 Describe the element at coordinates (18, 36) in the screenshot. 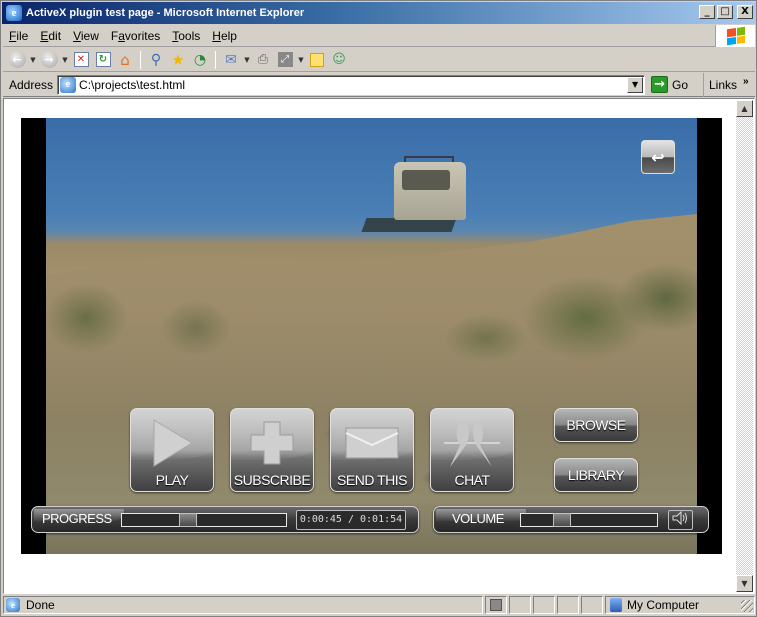

I see `menu-file: File` at that location.